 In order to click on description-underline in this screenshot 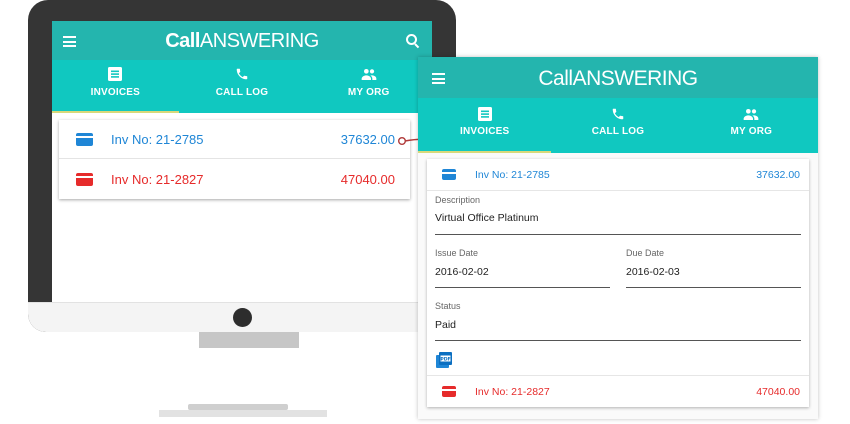, I will do `click(618, 234)`.